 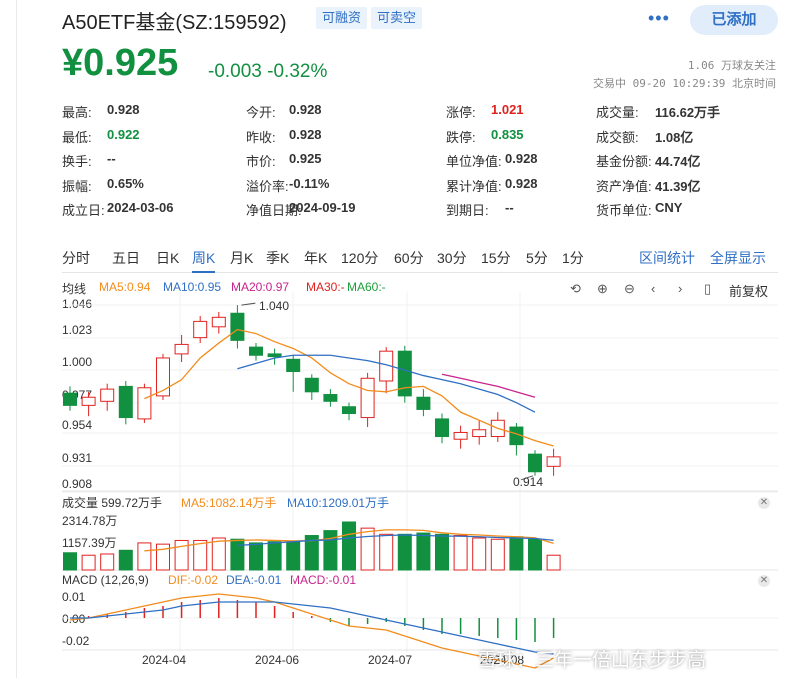 I want to click on watermark: 雪球：三年一倍山东步步高, so click(x=592, y=660).